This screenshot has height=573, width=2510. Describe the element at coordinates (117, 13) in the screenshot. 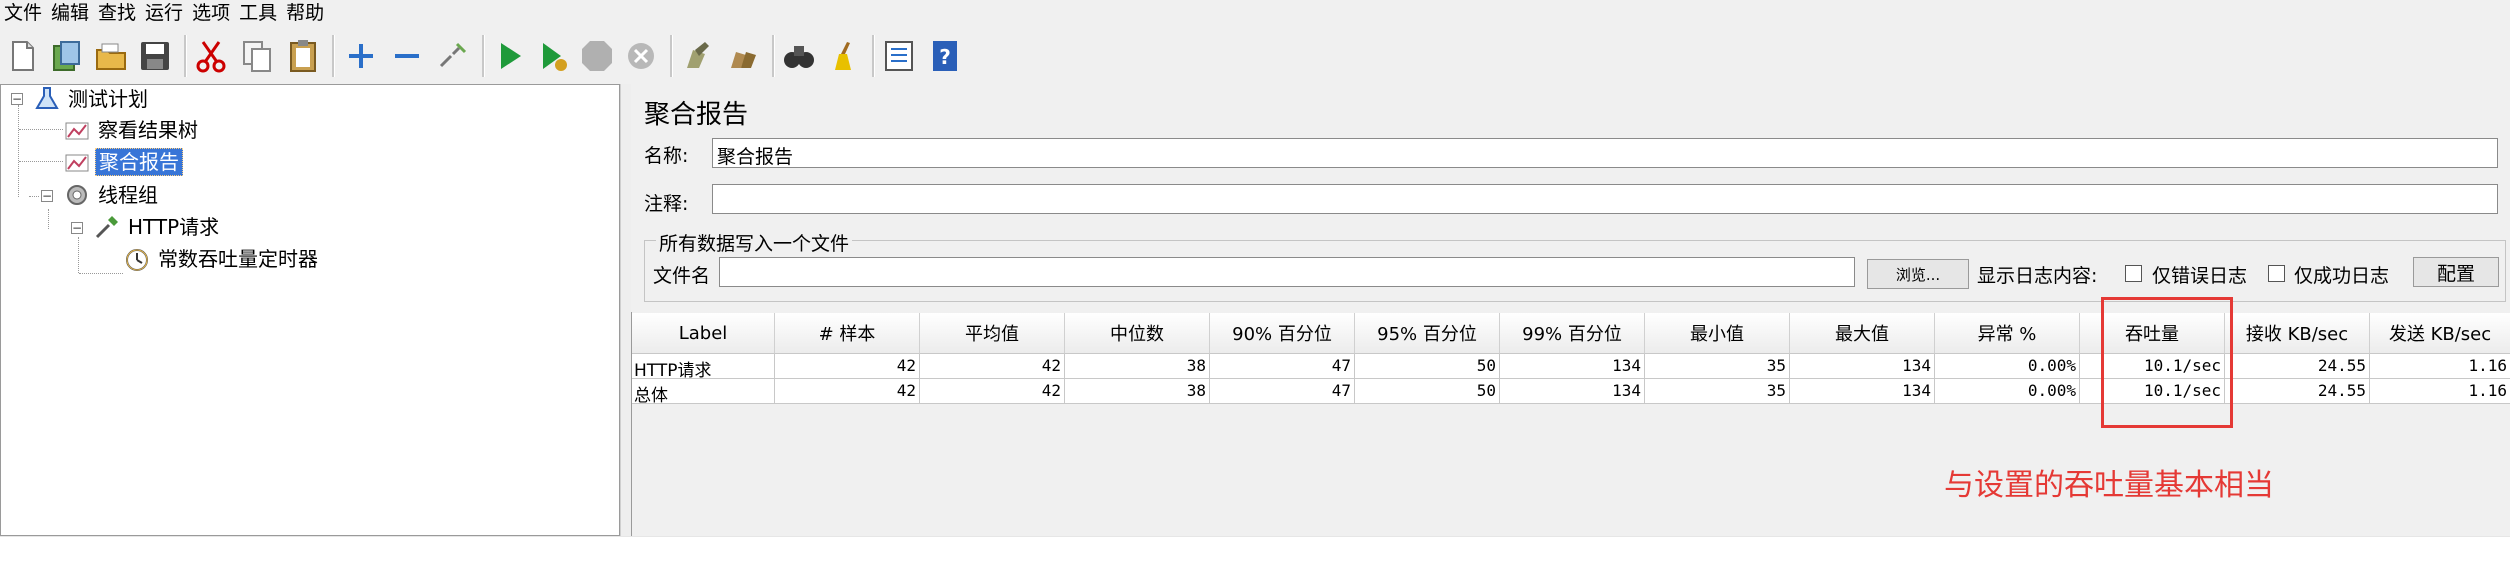

I see `menu-search: 查找` at that location.